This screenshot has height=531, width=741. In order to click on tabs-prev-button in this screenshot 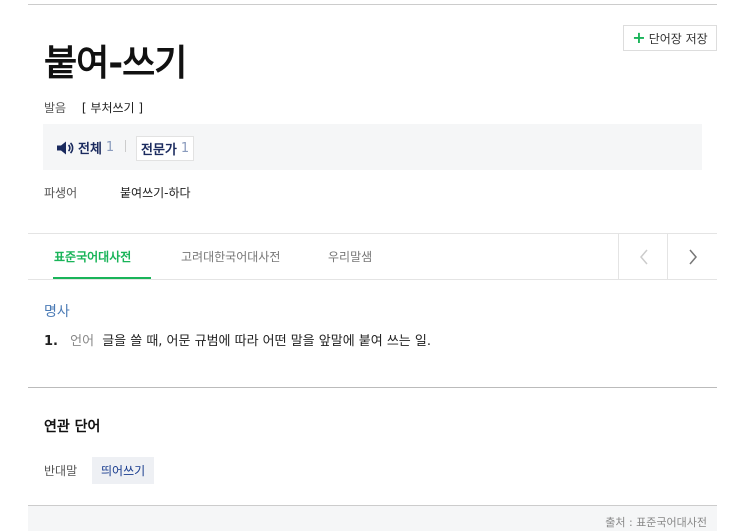, I will do `click(643, 256)`.